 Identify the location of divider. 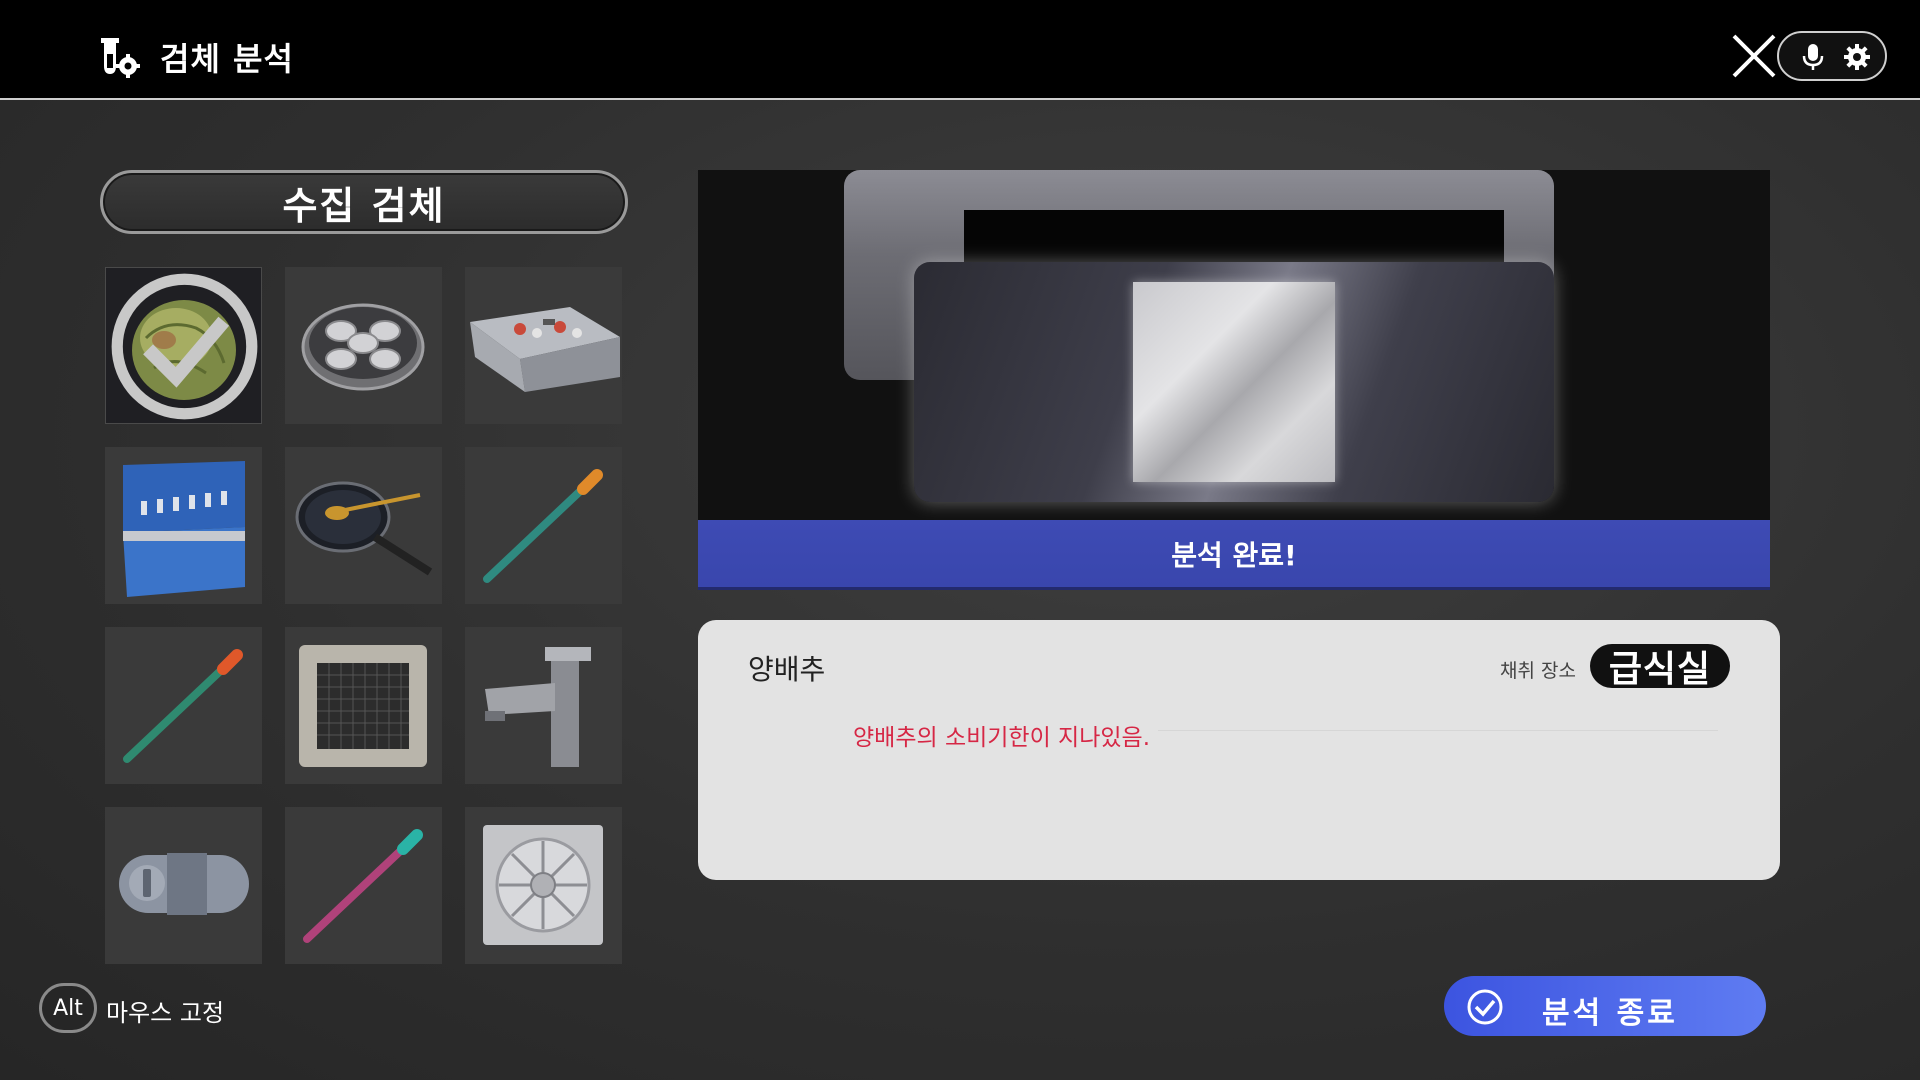
(1438, 730).